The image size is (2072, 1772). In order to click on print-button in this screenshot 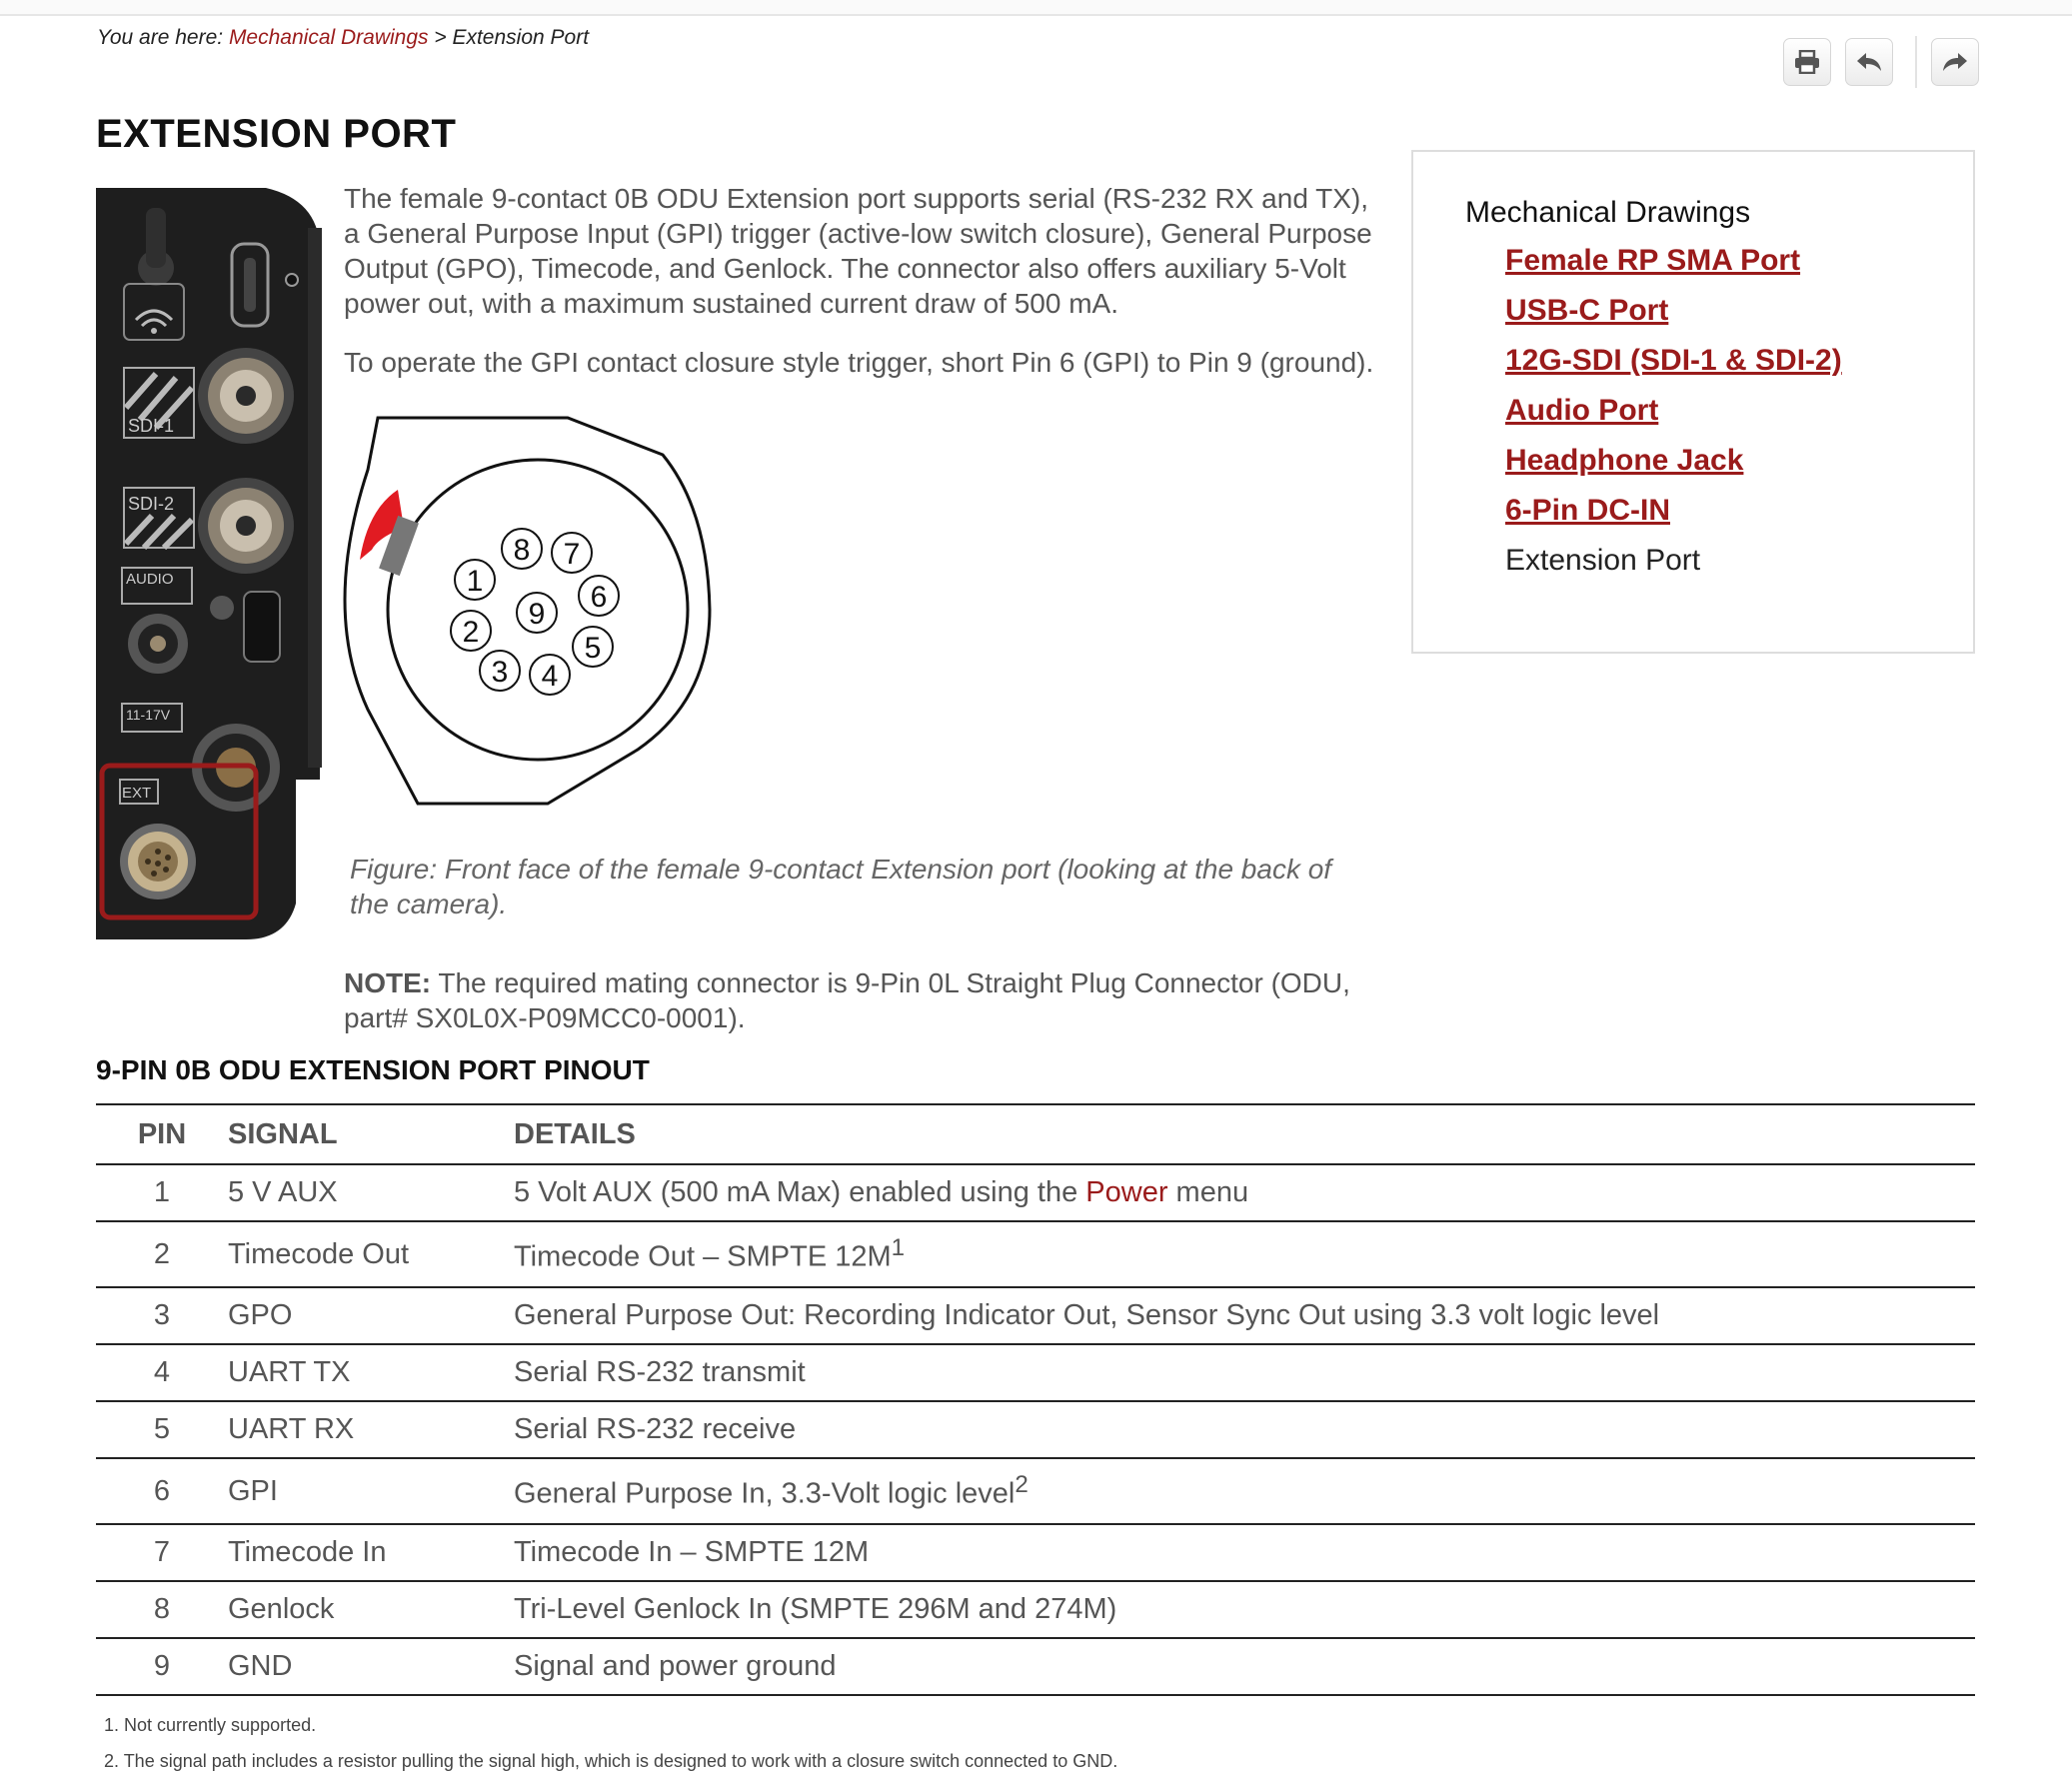, I will do `click(1807, 62)`.